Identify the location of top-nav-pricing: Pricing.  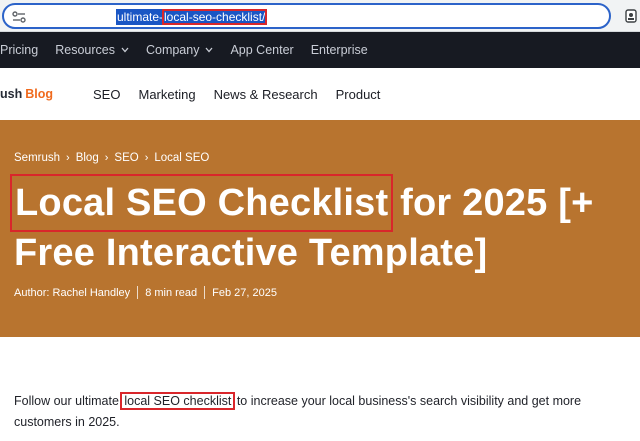
(19, 50).